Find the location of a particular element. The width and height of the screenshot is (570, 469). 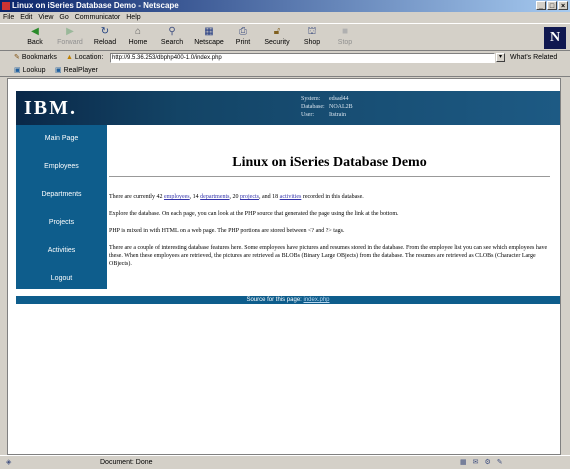

forward-arrow-icon: ▶ is located at coordinates (70, 31).